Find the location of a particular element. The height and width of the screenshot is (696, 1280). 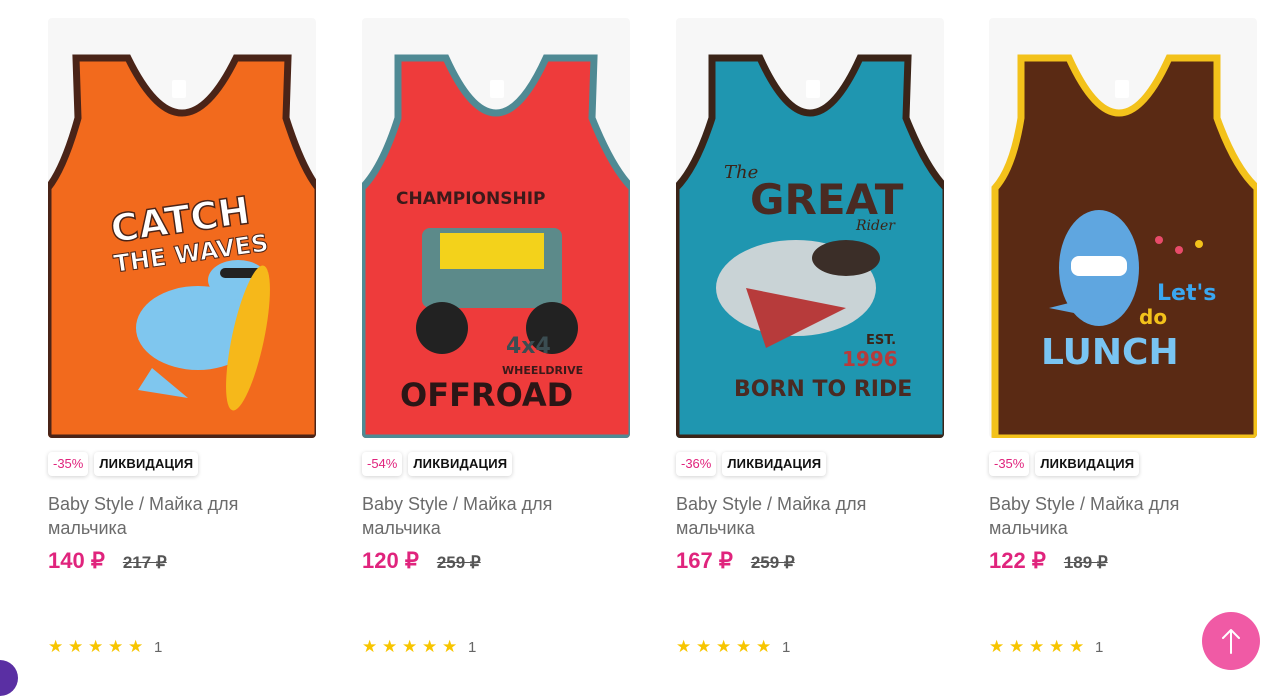

badge-group: -36% ЛИКВИДАЦИЯ is located at coordinates (751, 464).